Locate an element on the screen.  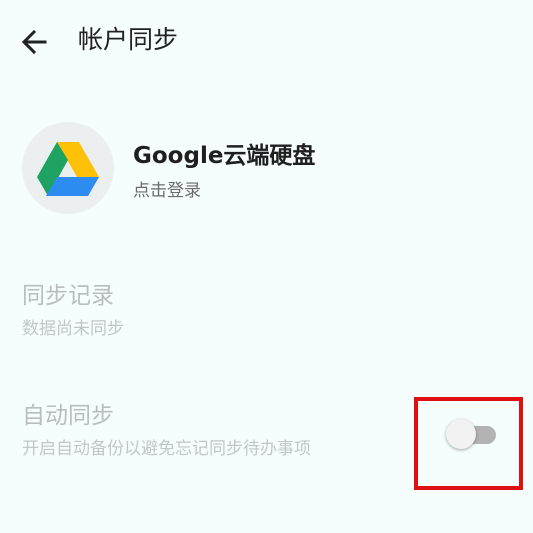
sync-record-item: 同步记录 数据尚未同步 is located at coordinates (267, 315).